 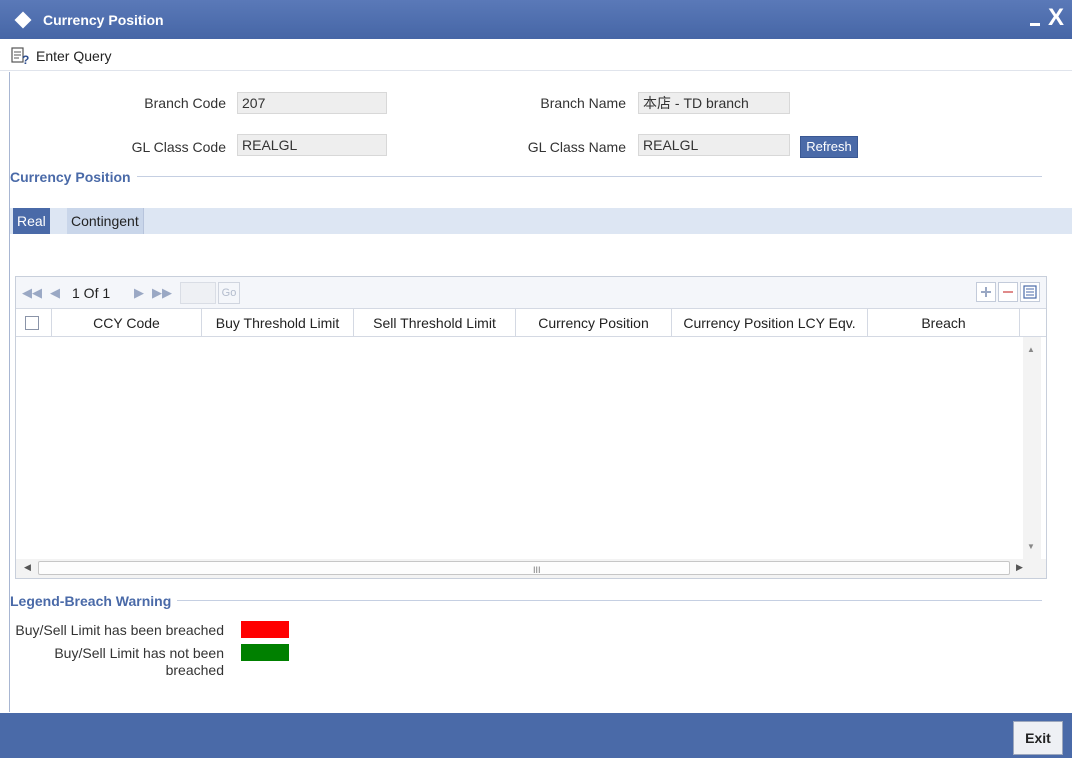 I want to click on legend-breached-label: Buy/Sell Limit has been breached, so click(x=119, y=630).